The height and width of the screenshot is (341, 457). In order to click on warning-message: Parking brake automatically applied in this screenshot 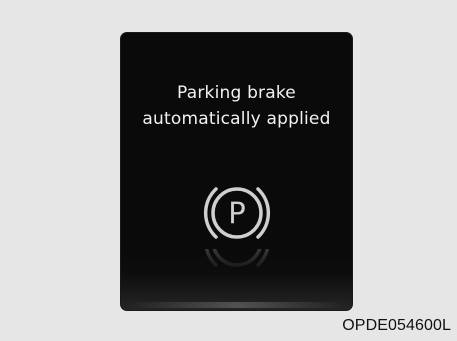, I will do `click(236, 106)`.